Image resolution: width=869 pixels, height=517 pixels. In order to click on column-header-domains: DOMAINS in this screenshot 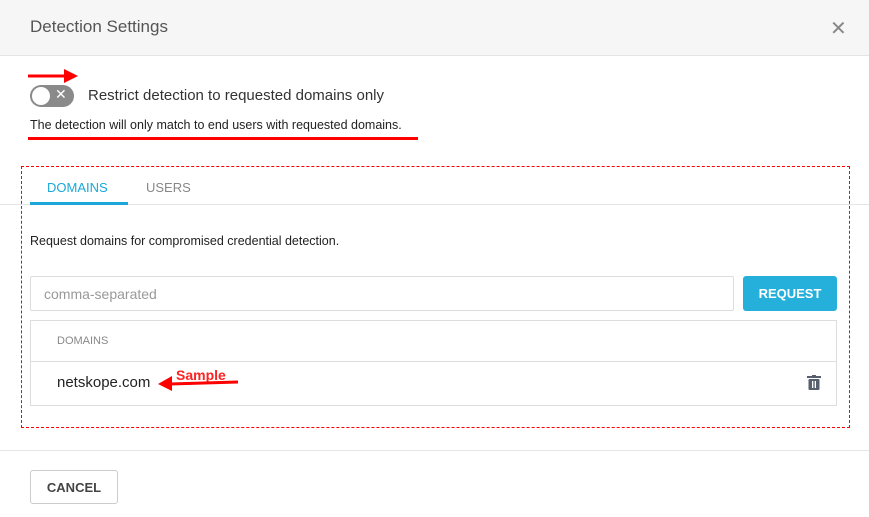, I will do `click(83, 341)`.